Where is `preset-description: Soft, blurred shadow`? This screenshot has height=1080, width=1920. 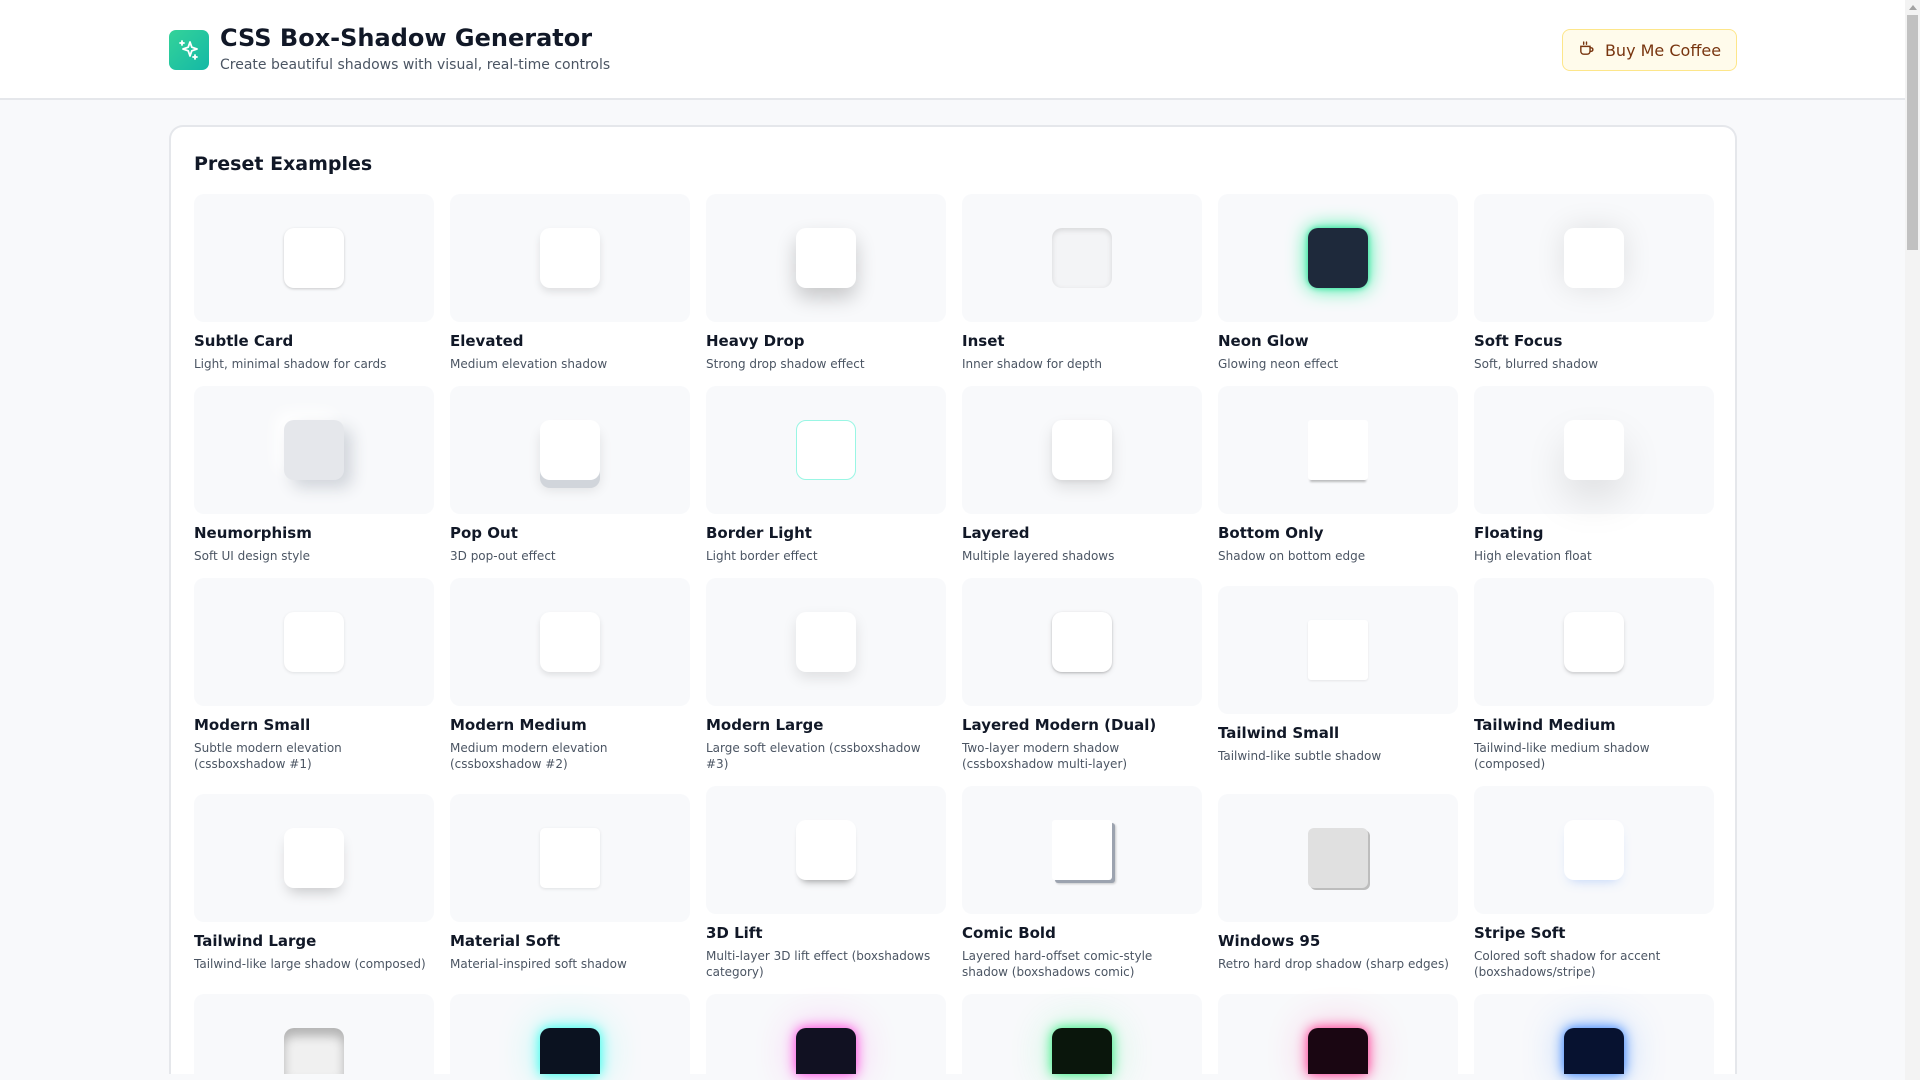 preset-description: Soft, blurred shadow is located at coordinates (1536, 364).